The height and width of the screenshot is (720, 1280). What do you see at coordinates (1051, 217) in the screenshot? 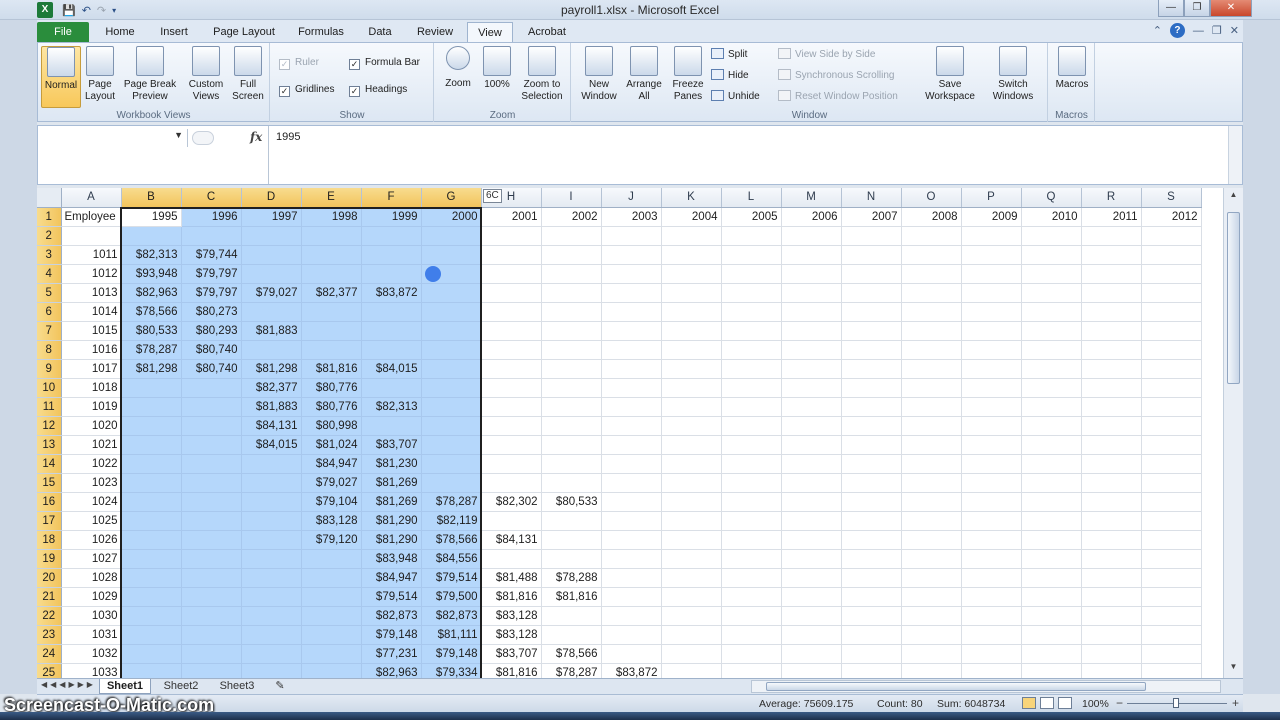
I see `cell-q1: 2010` at bounding box center [1051, 217].